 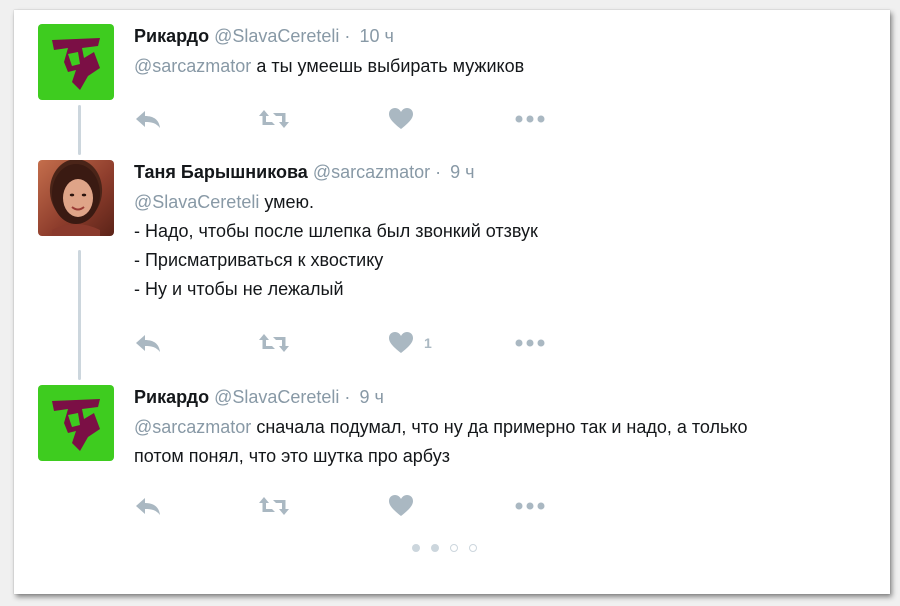 I want to click on user-photo-avatar-icon, so click(x=76, y=200).